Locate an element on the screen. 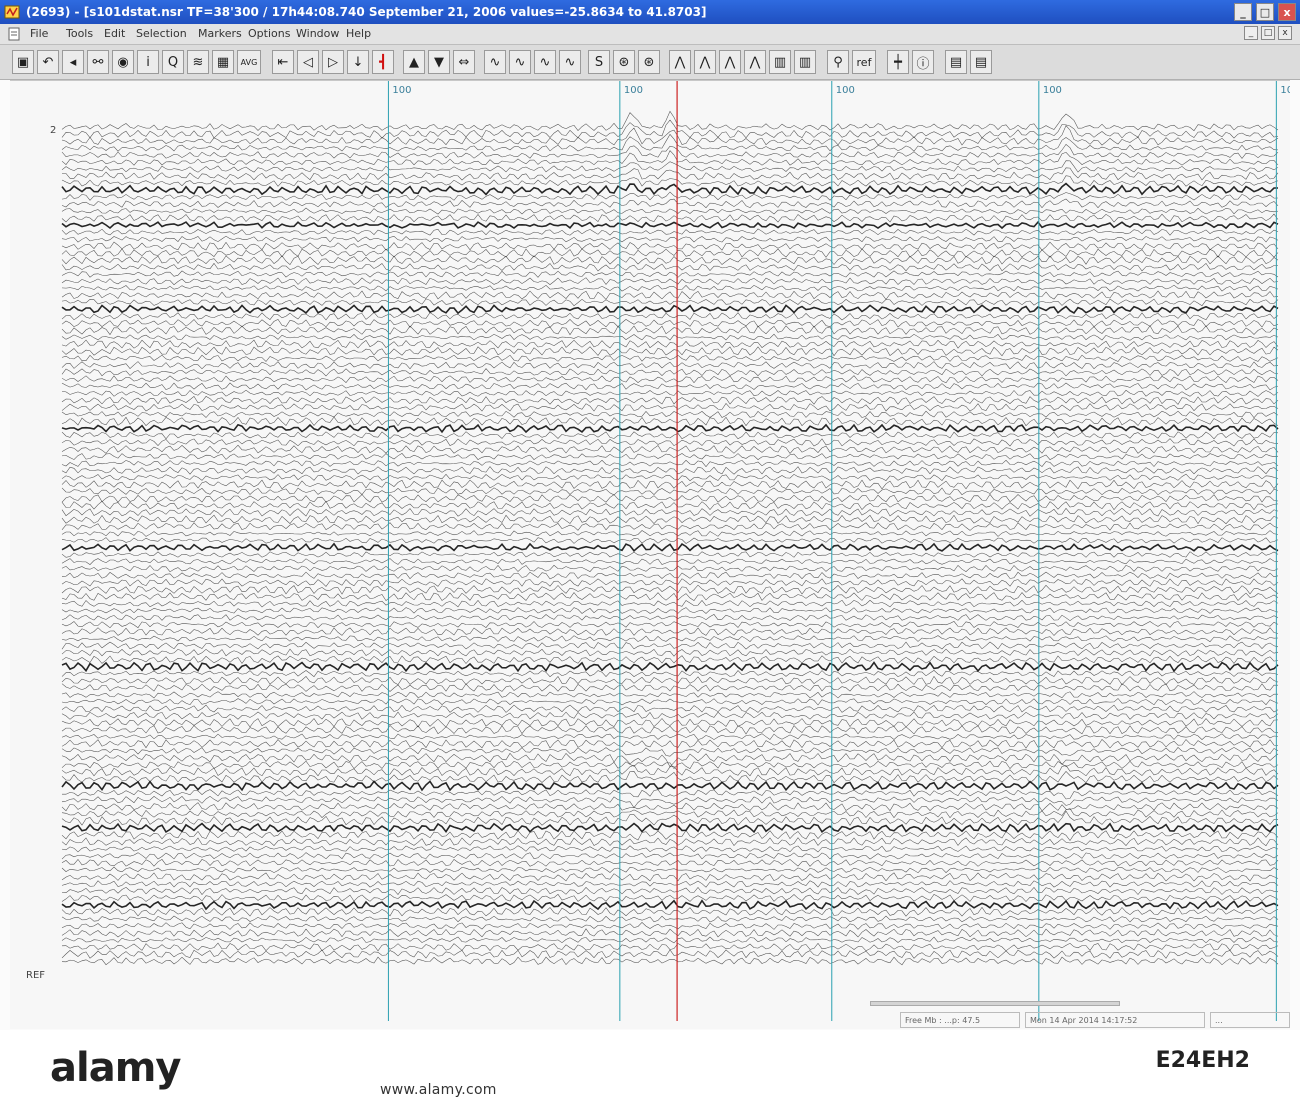 The image size is (1300, 1117). tb-avg-icon: AVG is located at coordinates (249, 62).